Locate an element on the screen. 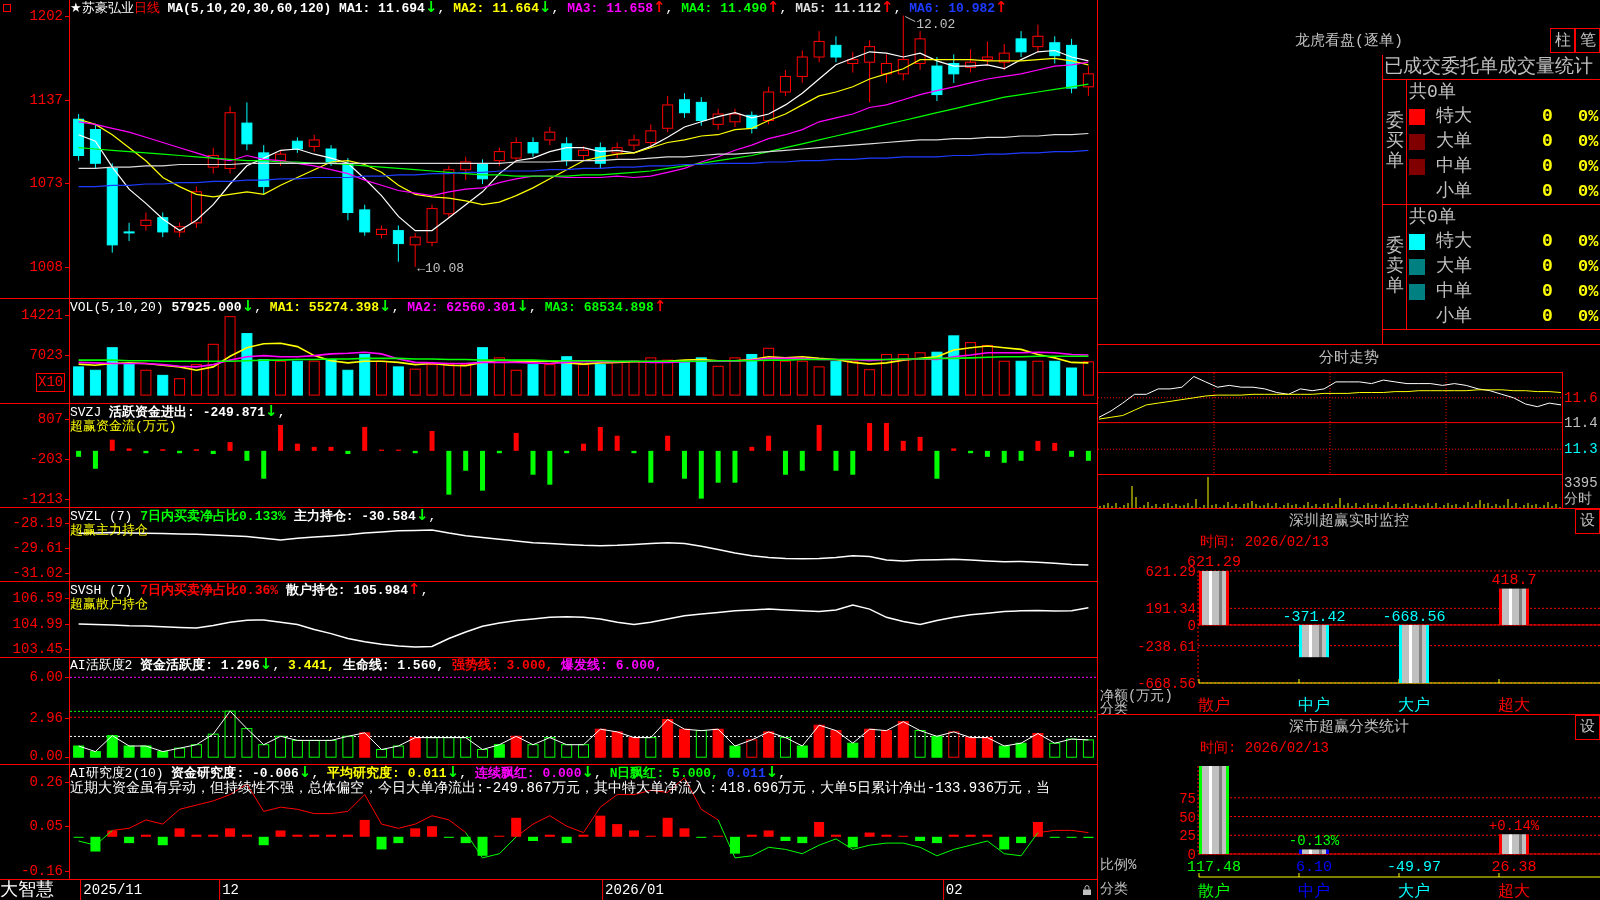  scale-label: X10 is located at coordinates (51, 382).